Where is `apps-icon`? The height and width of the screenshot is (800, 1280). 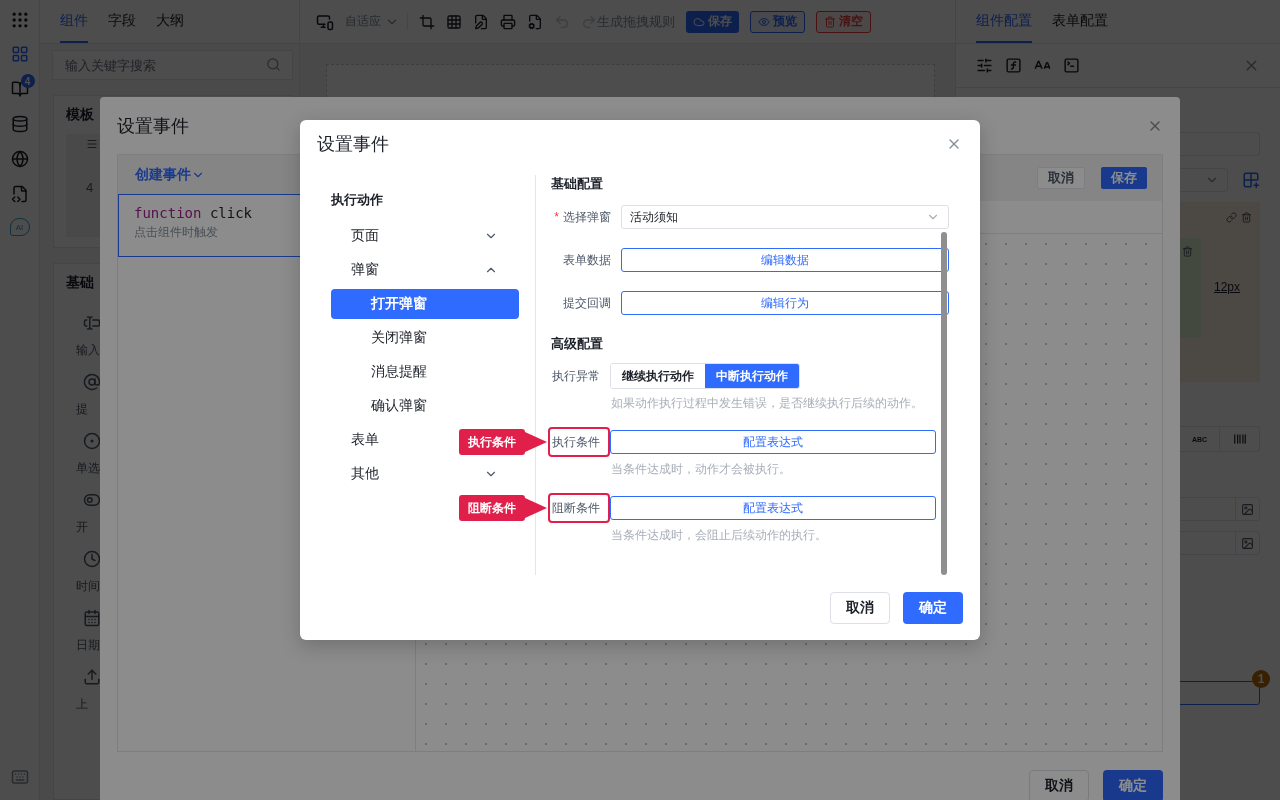 apps-icon is located at coordinates (19, 54).